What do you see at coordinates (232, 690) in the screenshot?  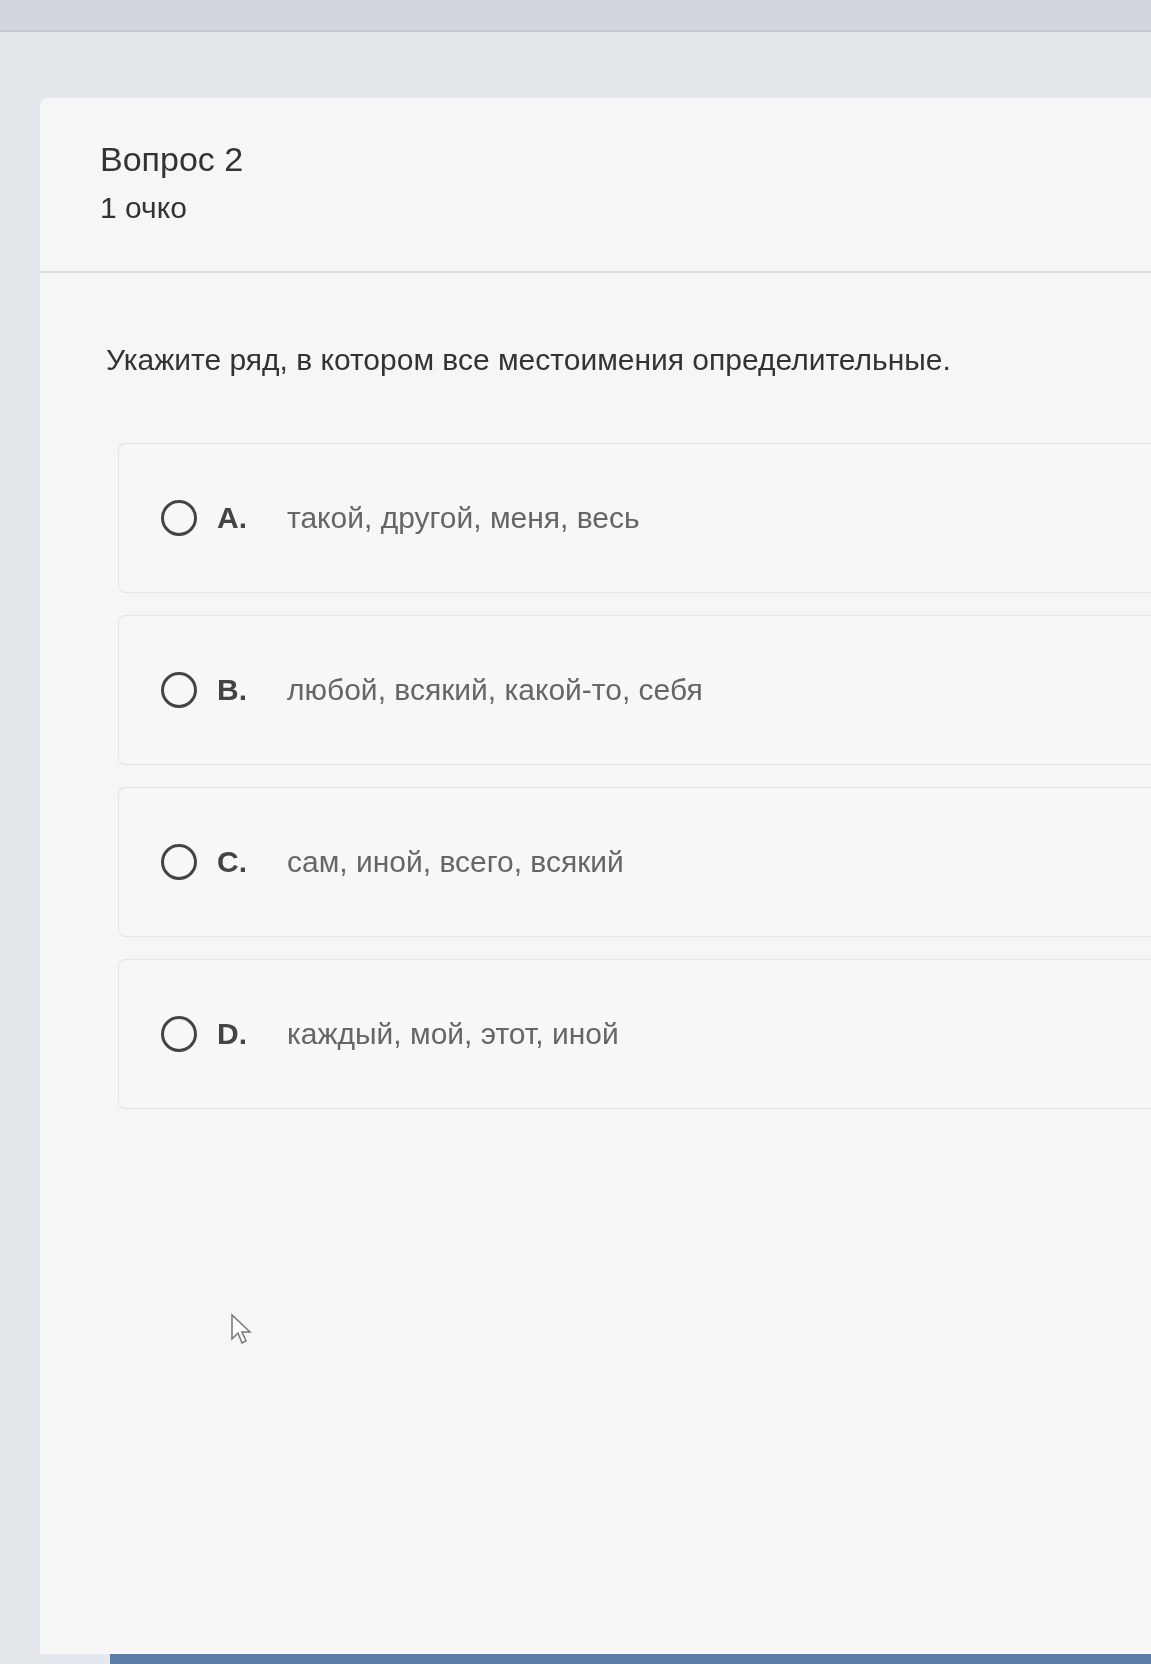 I see `option-letter: B.` at bounding box center [232, 690].